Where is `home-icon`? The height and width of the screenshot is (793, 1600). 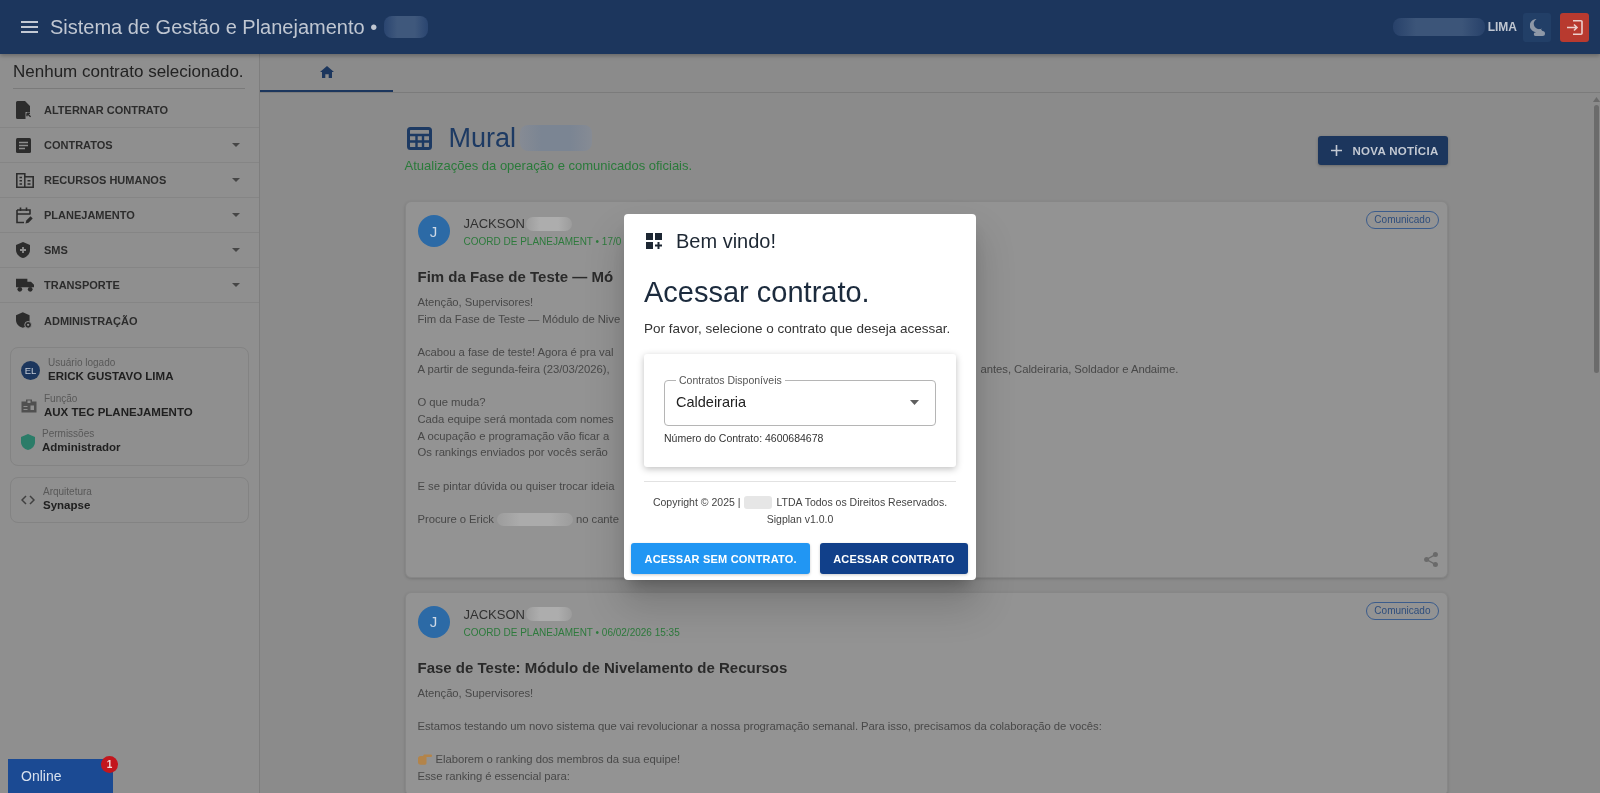
home-icon is located at coordinates (326, 72).